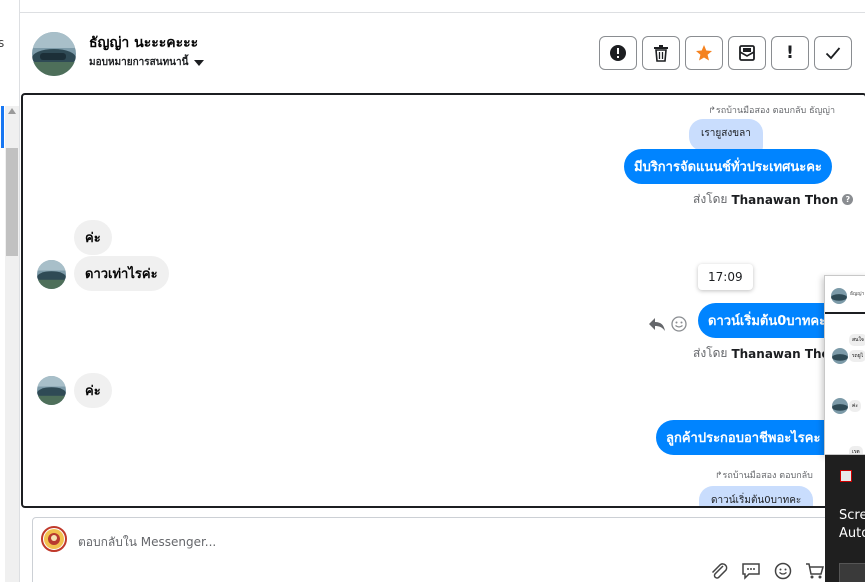  Describe the element at coordinates (199, 62) in the screenshot. I see `caret-down-icon` at that location.